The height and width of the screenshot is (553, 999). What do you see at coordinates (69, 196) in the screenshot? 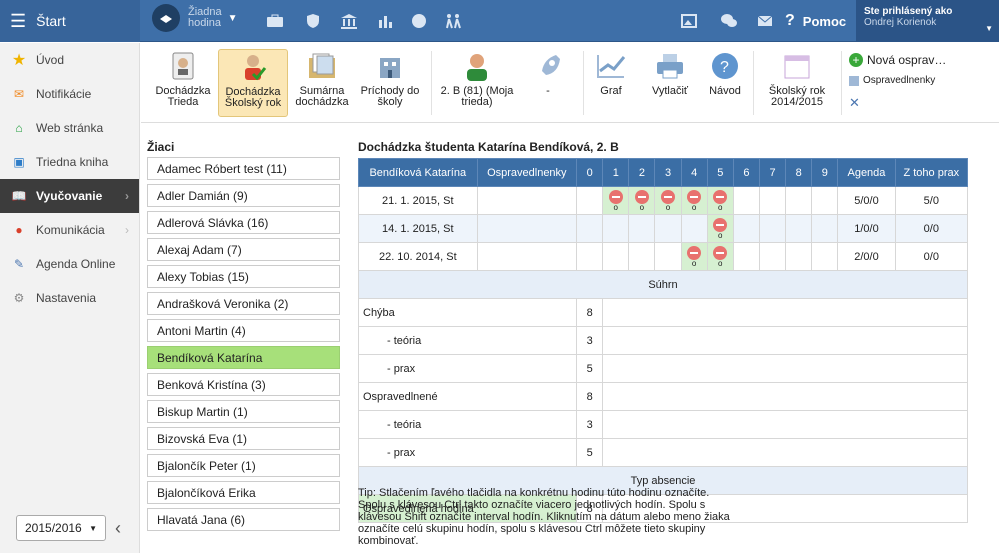
I see `sidebar-item-vyucovanie: 📖 Vyučovanie ›` at bounding box center [69, 196].